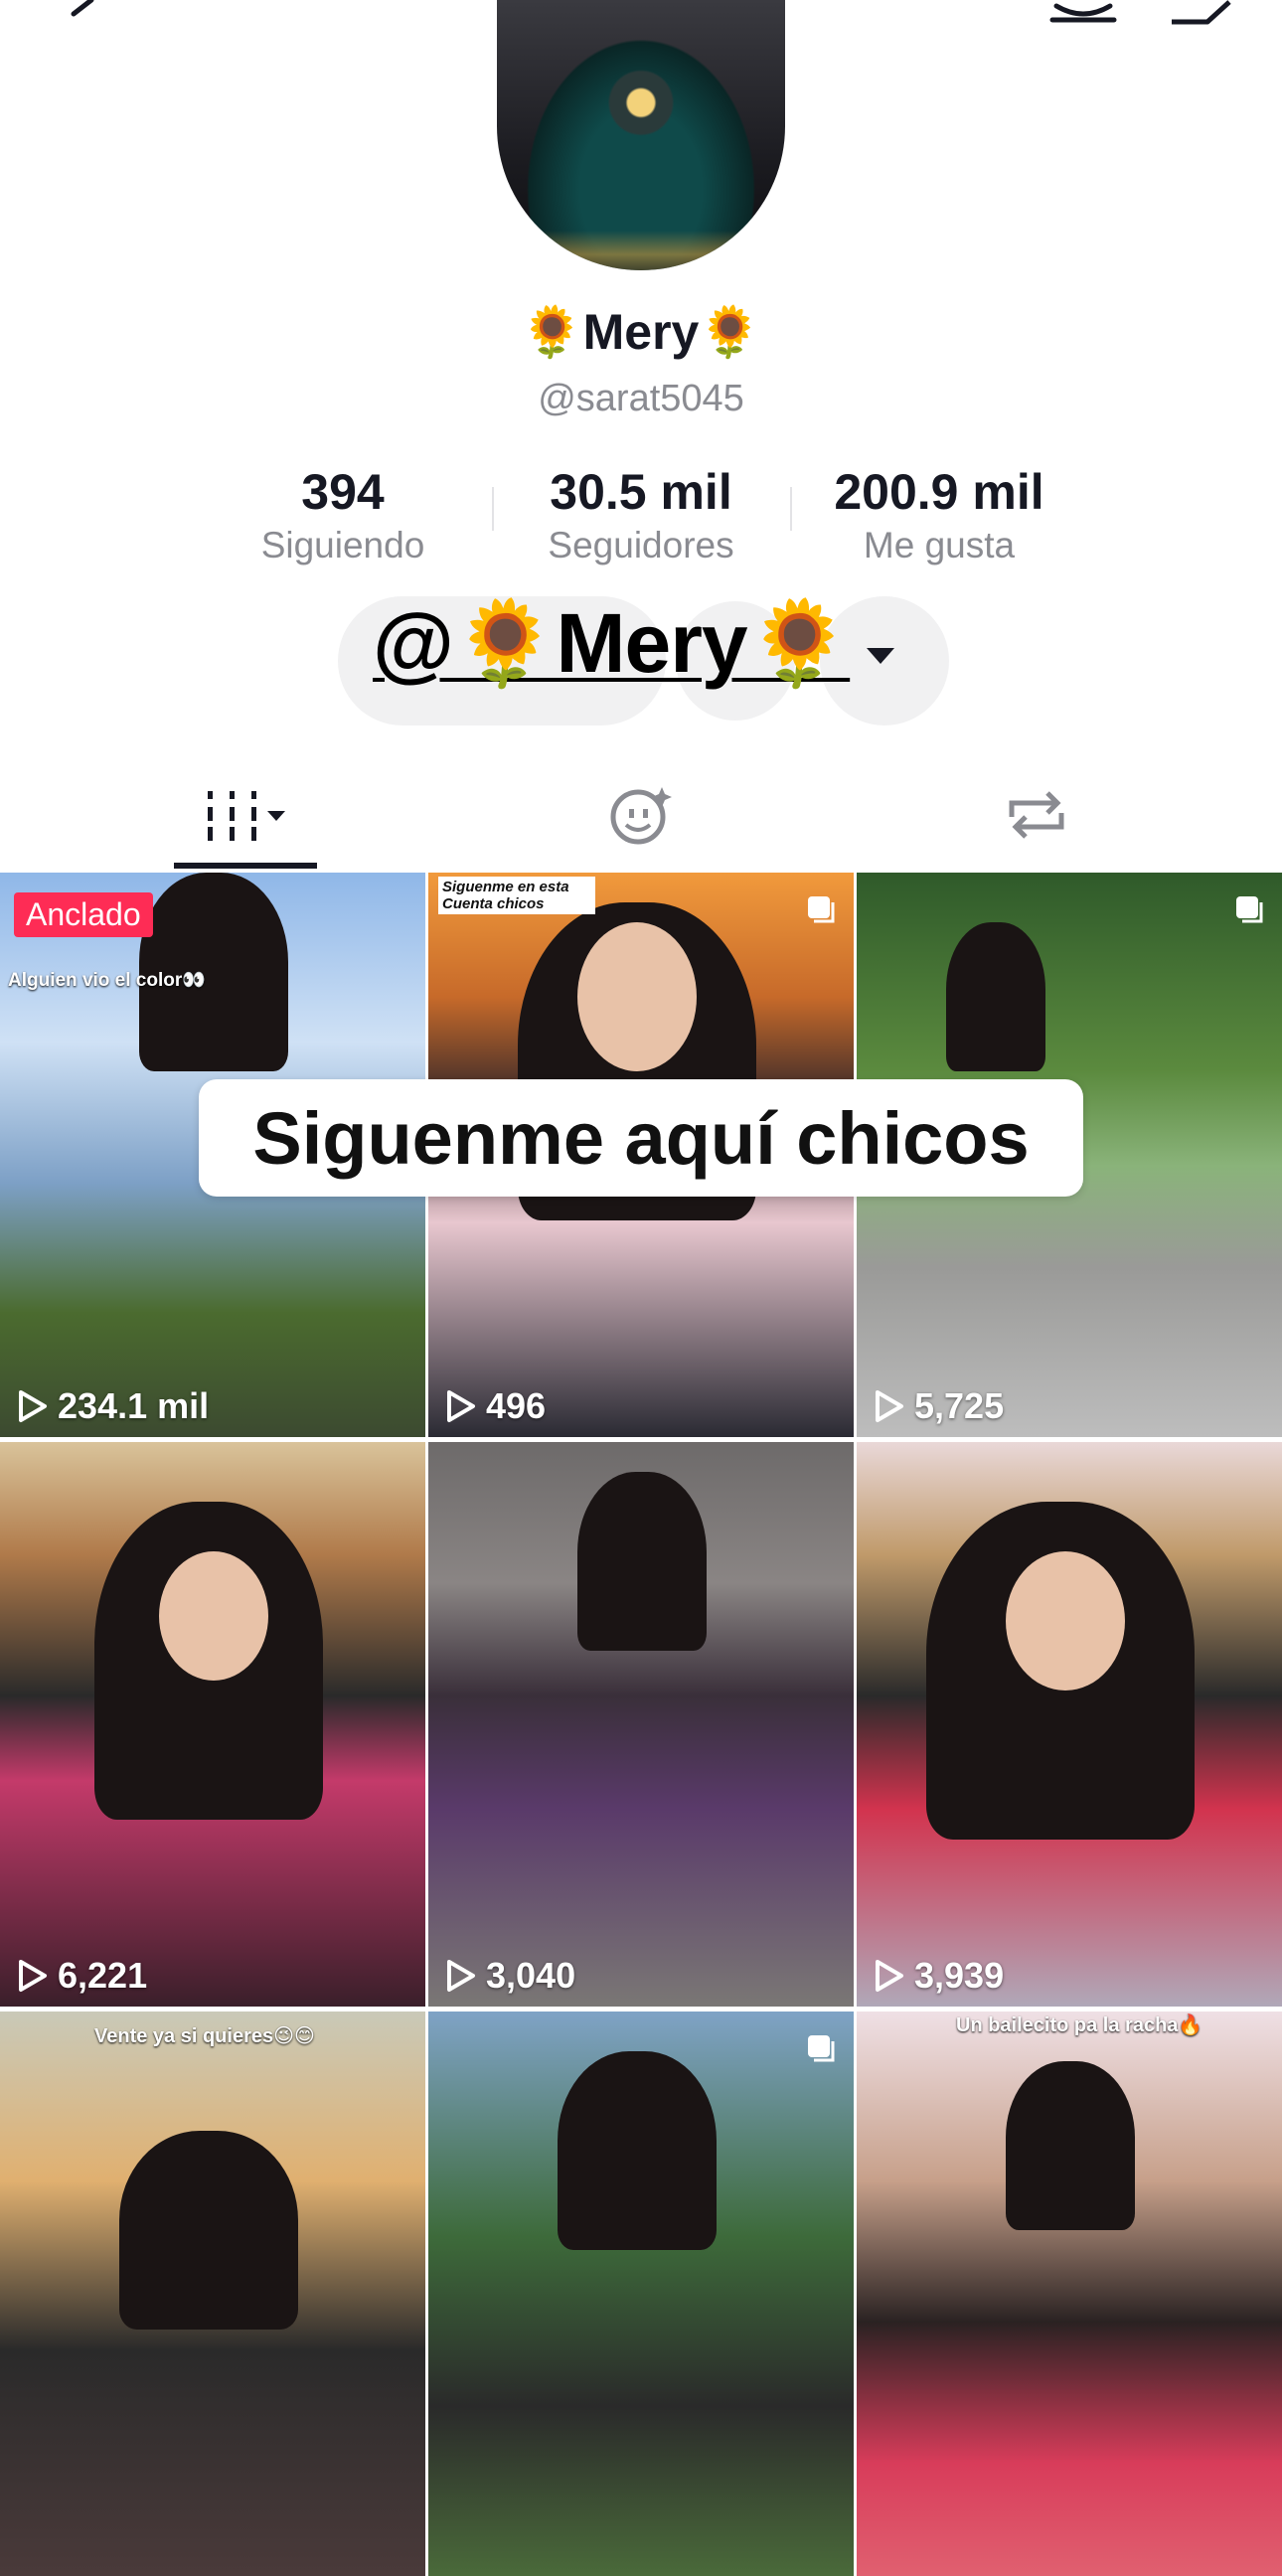 This screenshot has width=1282, height=2576. What do you see at coordinates (246, 866) in the screenshot?
I see `active-tab-indicator` at bounding box center [246, 866].